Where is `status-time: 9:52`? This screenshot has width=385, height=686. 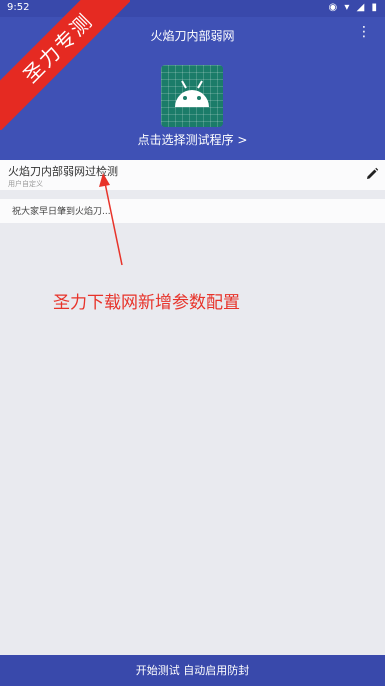 status-time: 9:52 is located at coordinates (18, 7).